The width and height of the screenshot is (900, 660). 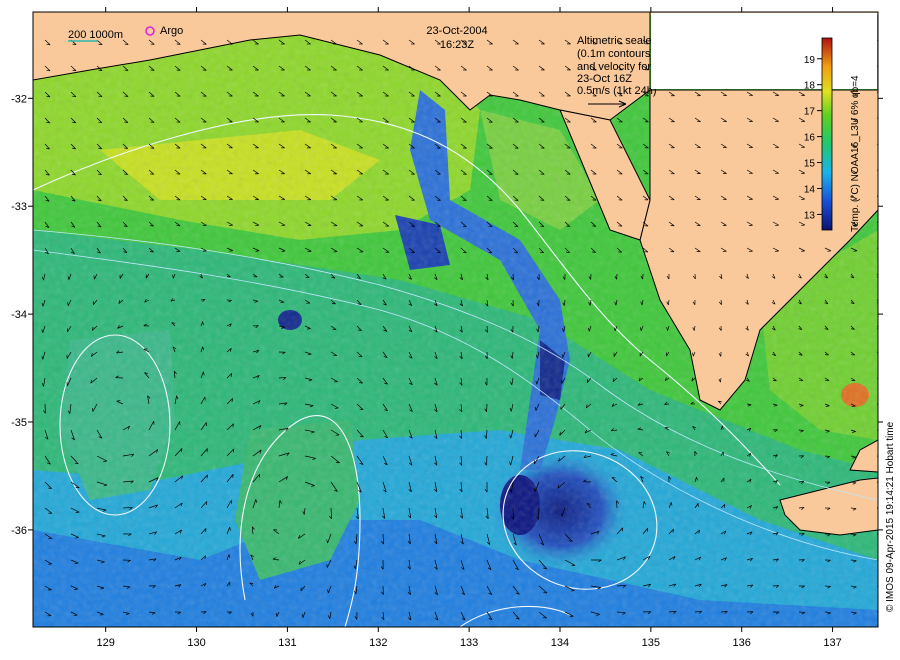 I want to click on map-date: 23-Oct-2004, so click(x=456, y=31).